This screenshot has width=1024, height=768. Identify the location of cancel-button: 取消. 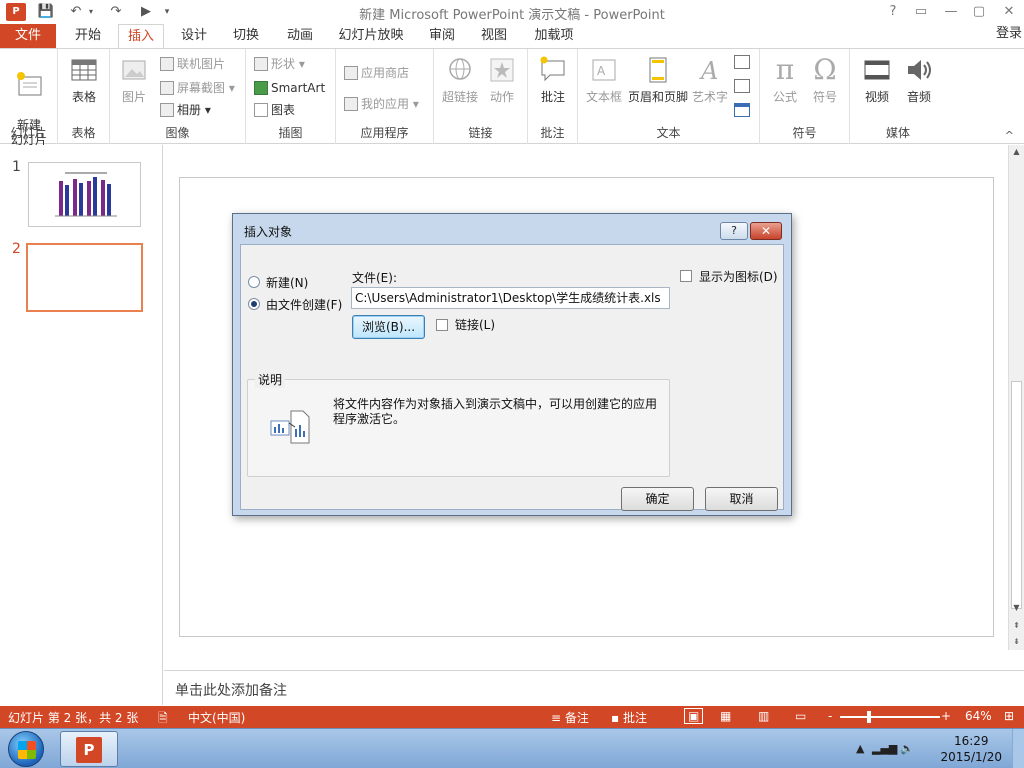
(741, 499).